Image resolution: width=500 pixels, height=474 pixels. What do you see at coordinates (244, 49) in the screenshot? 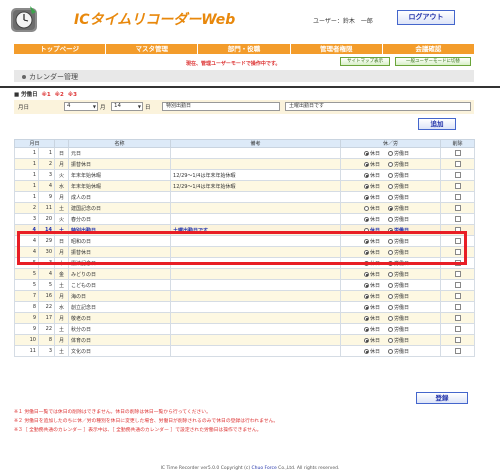
I see `nav-item-department: 部門・役職` at bounding box center [244, 49].